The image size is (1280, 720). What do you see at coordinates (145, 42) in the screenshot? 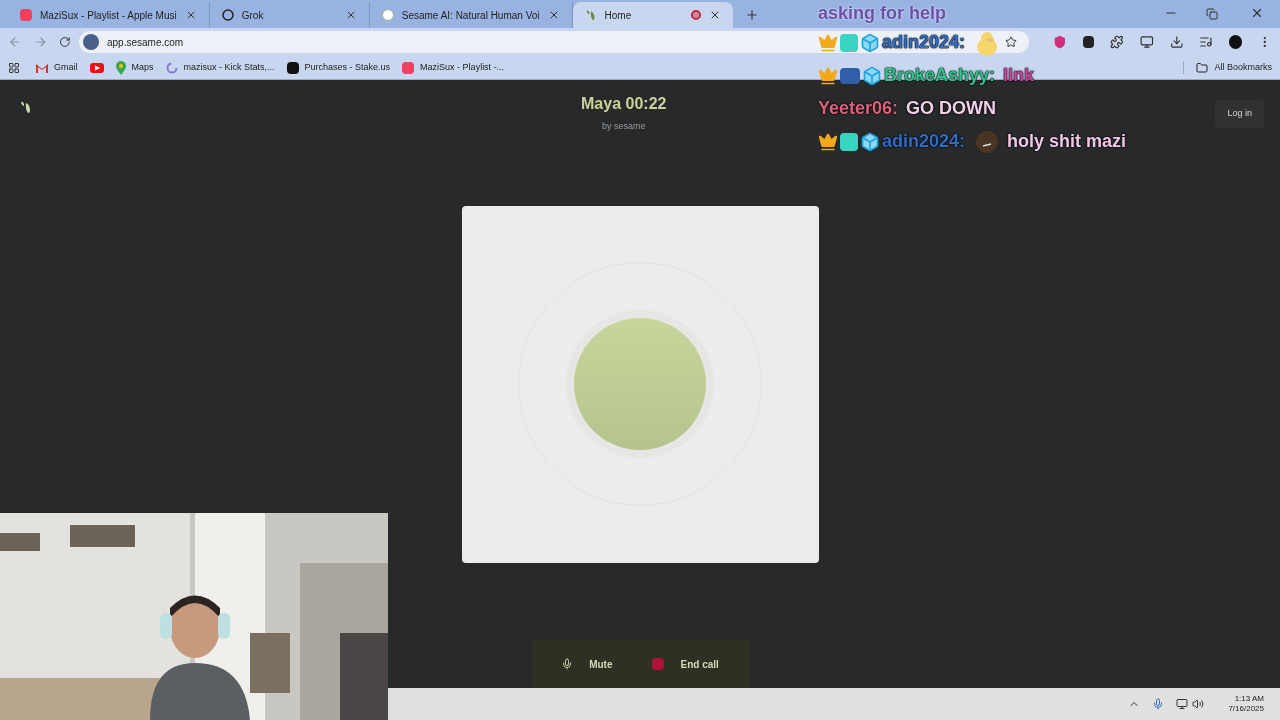
I see `url-text: app.sesame.com` at bounding box center [145, 42].